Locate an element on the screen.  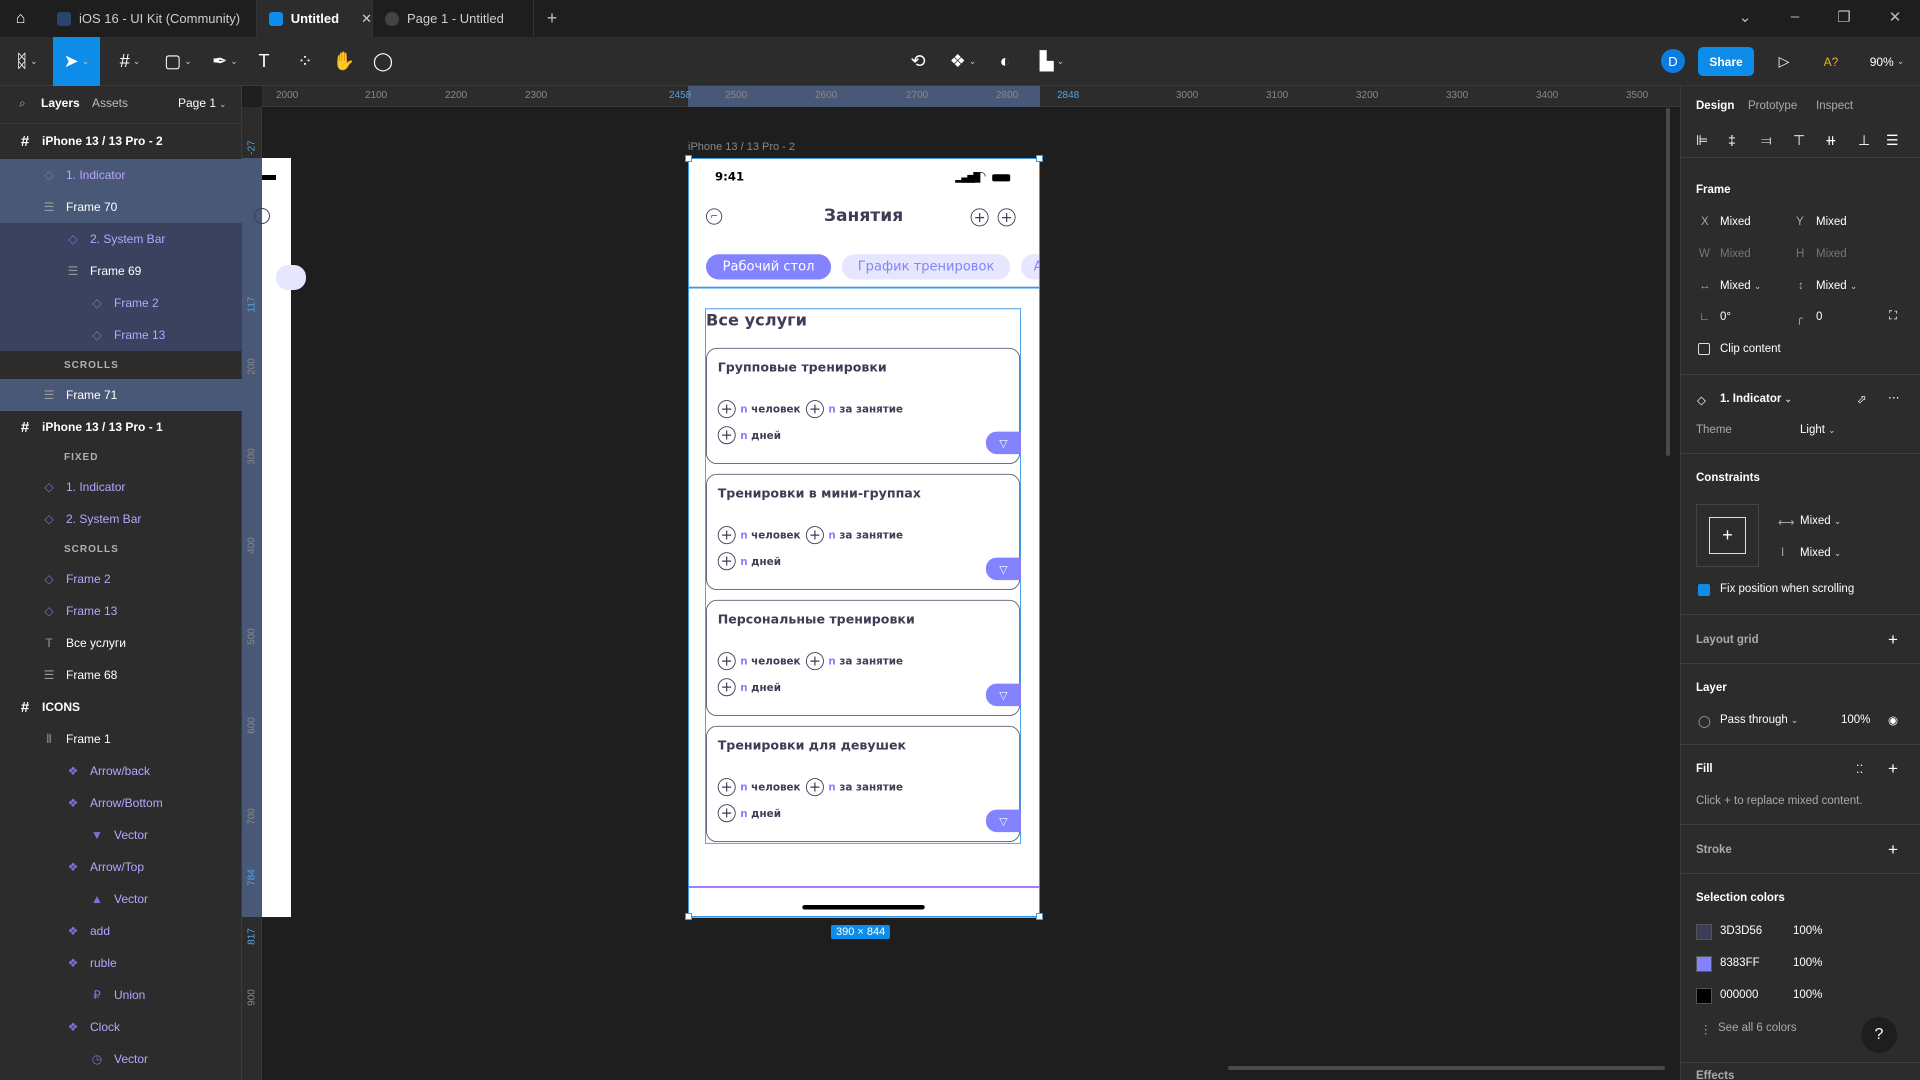
comment-tool: ◯ is located at coordinates (383, 61).